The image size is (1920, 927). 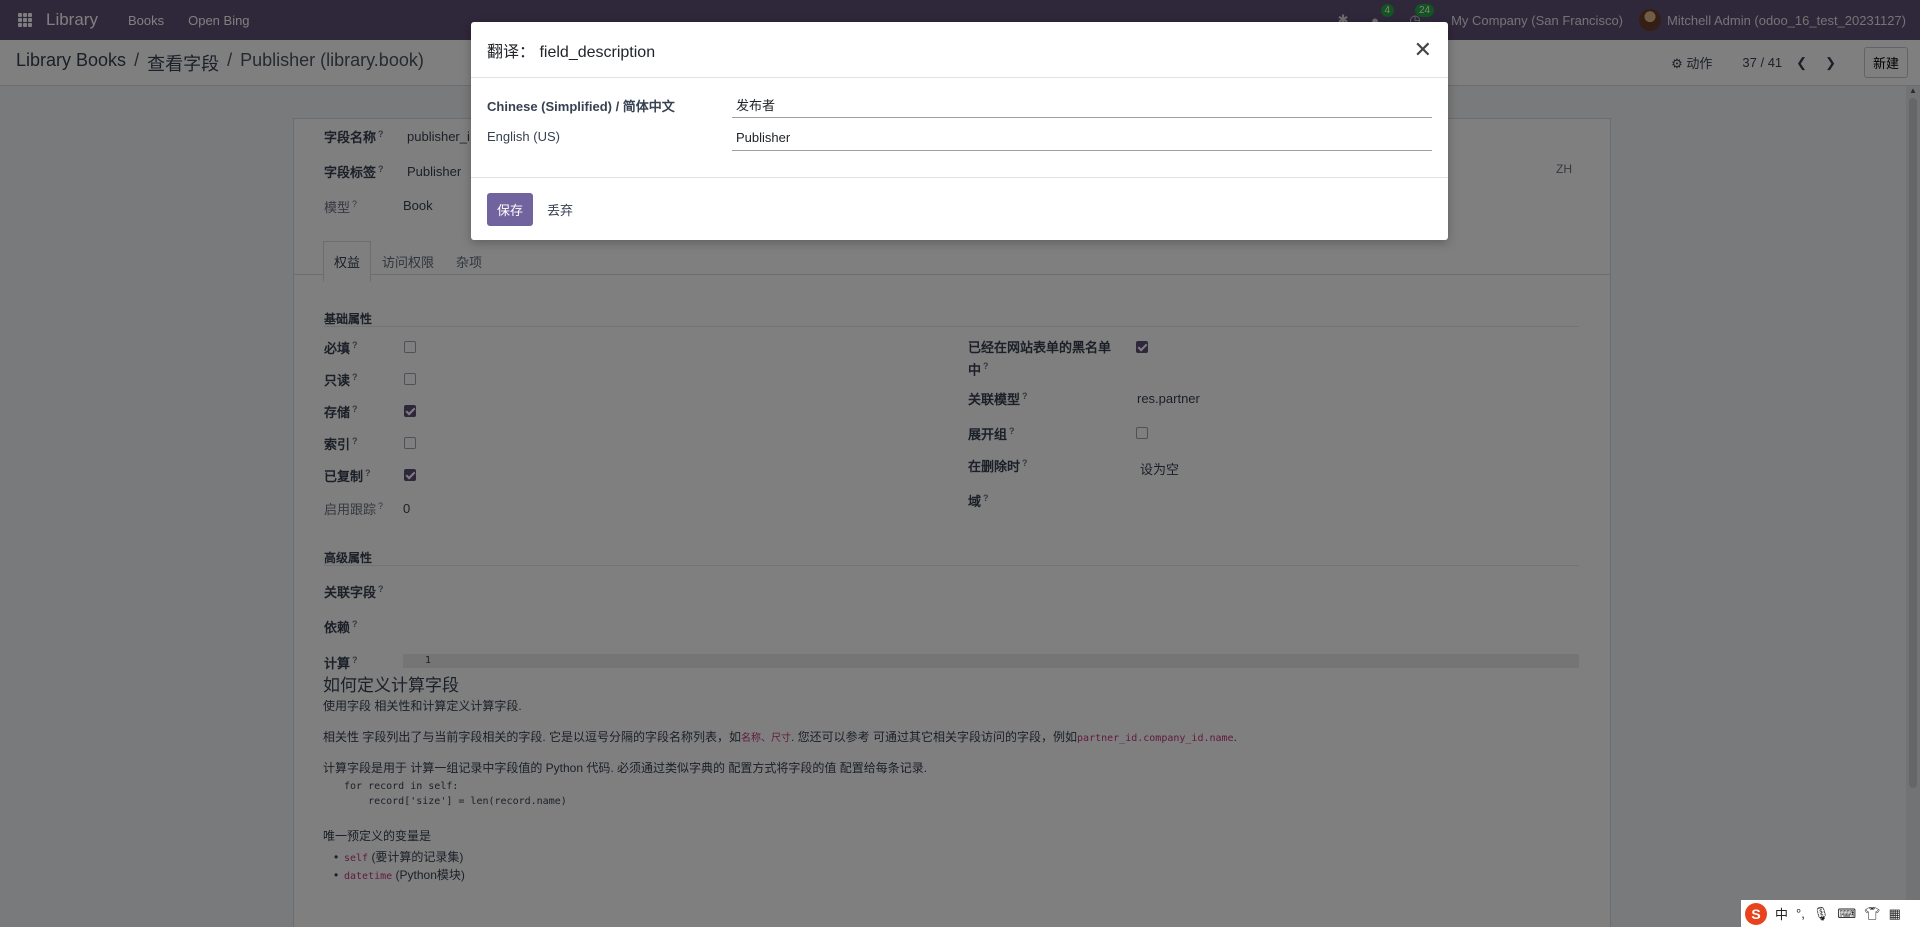 What do you see at coordinates (1800, 913) in the screenshot?
I see `punctuation-icon: °,` at bounding box center [1800, 913].